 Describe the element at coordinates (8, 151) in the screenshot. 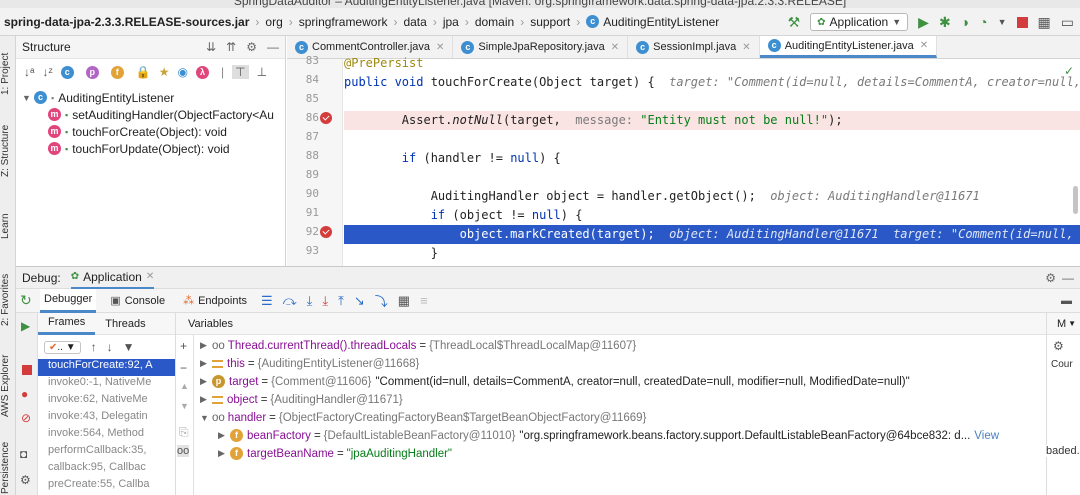

I see `tool-window-structure: Z: Structure` at that location.